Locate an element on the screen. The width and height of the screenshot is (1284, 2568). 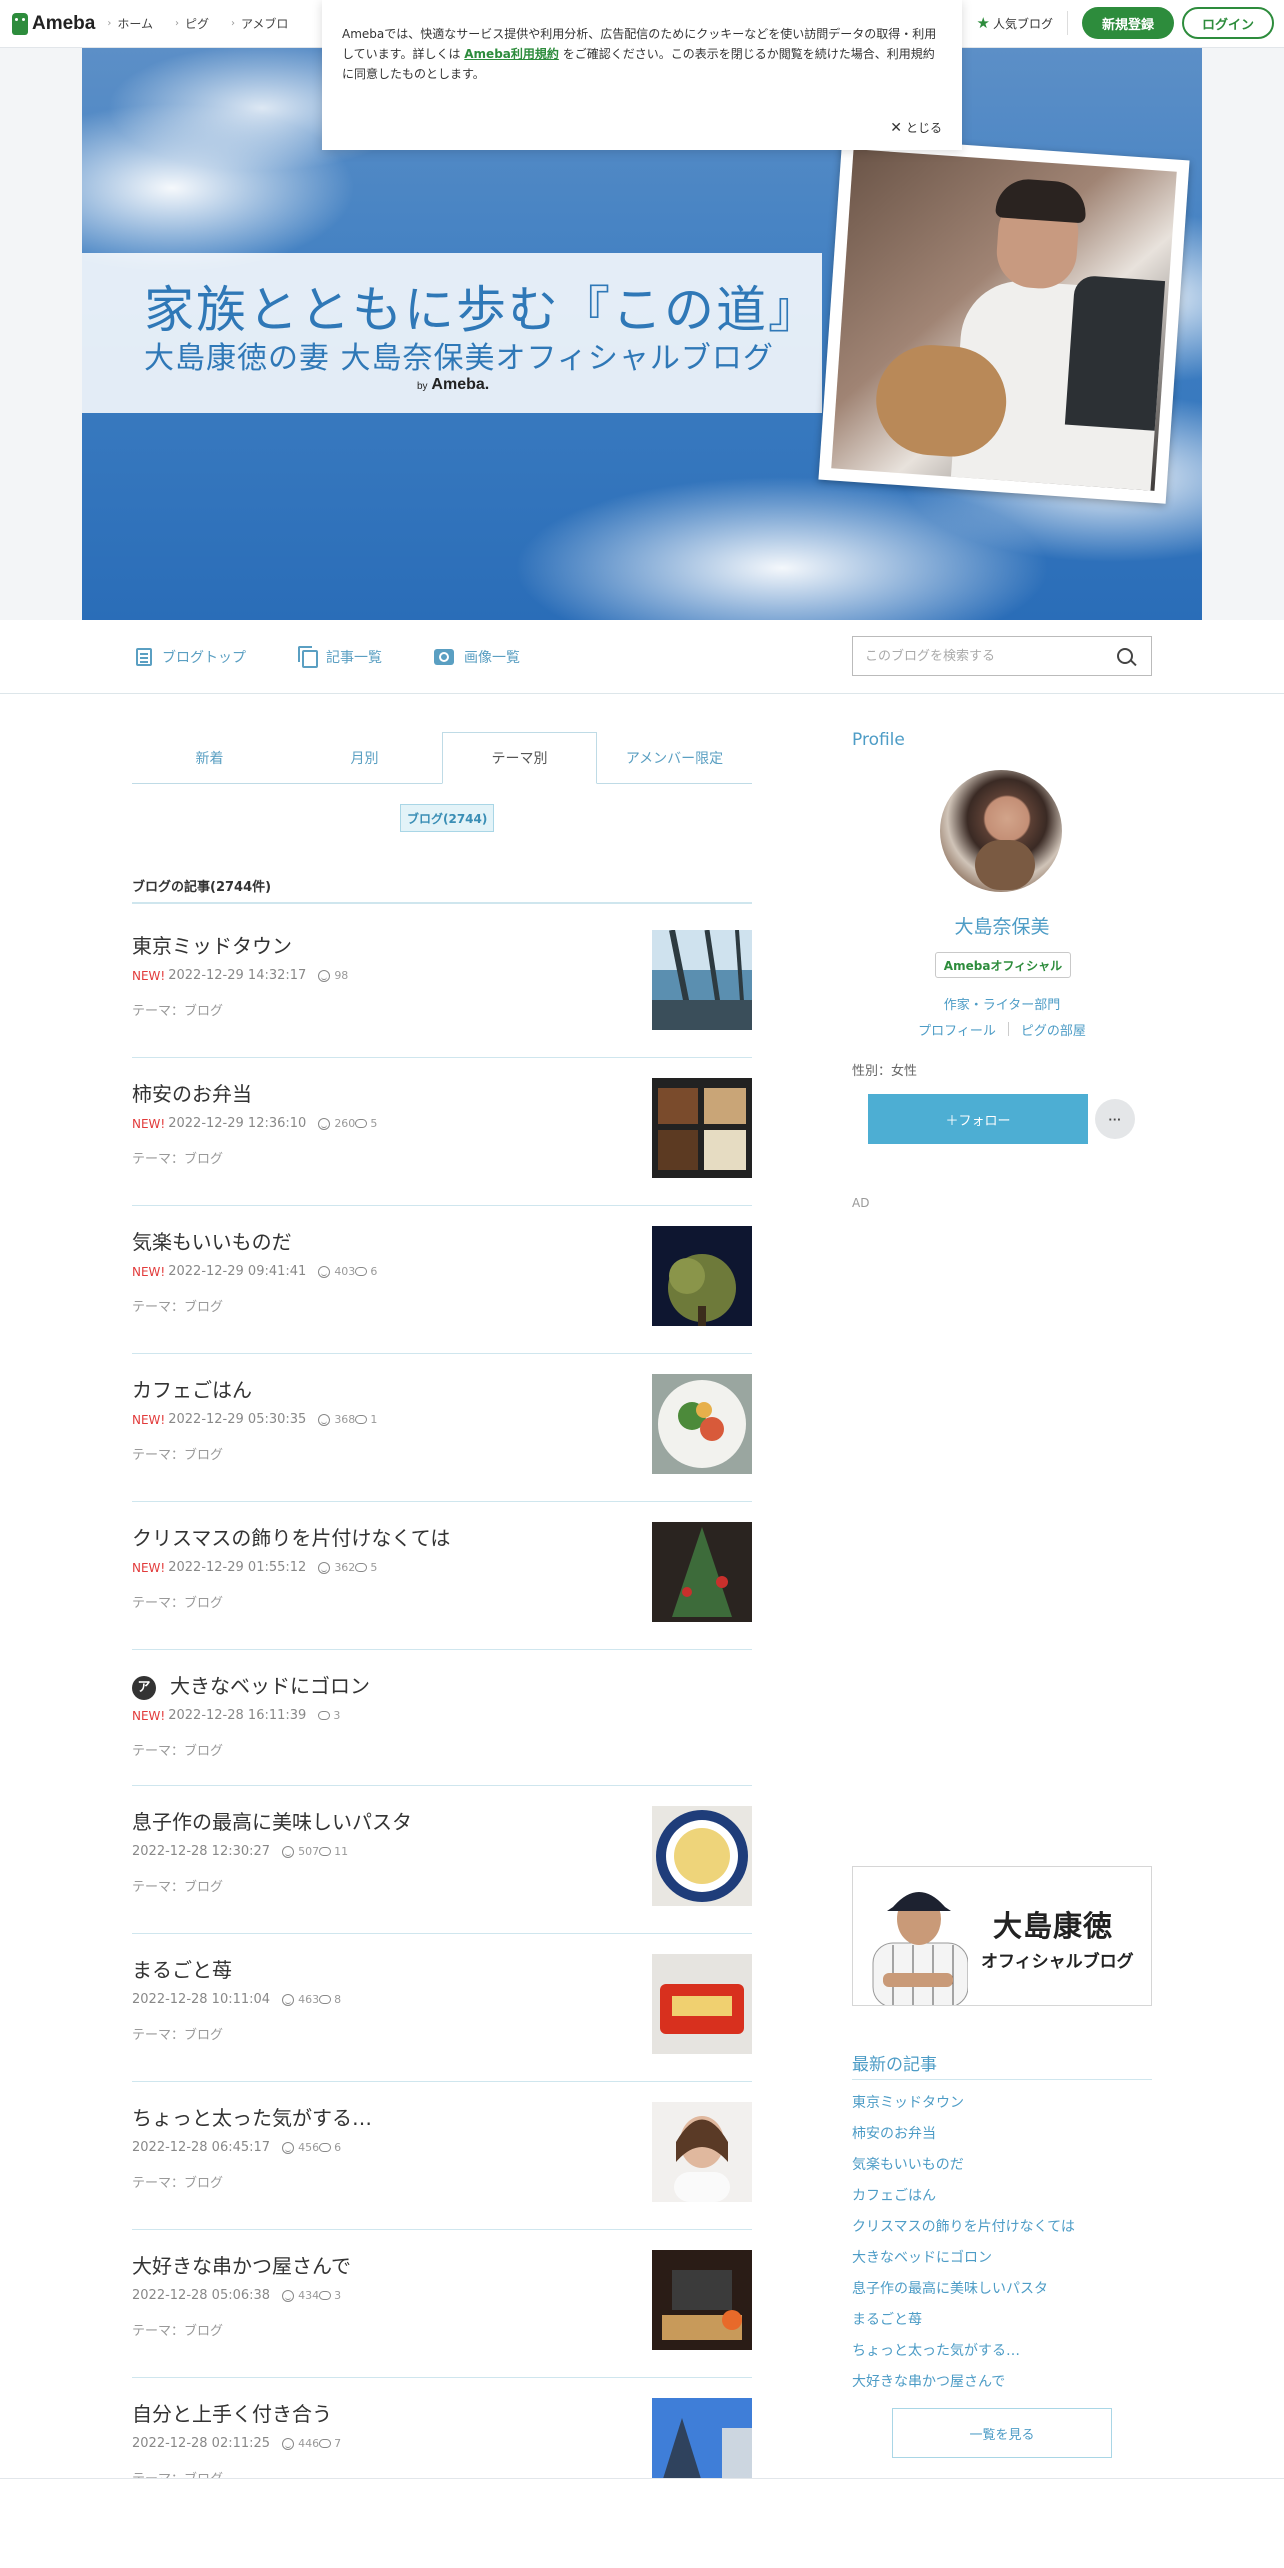
like-count: 463 is located at coordinates (300, 1999).